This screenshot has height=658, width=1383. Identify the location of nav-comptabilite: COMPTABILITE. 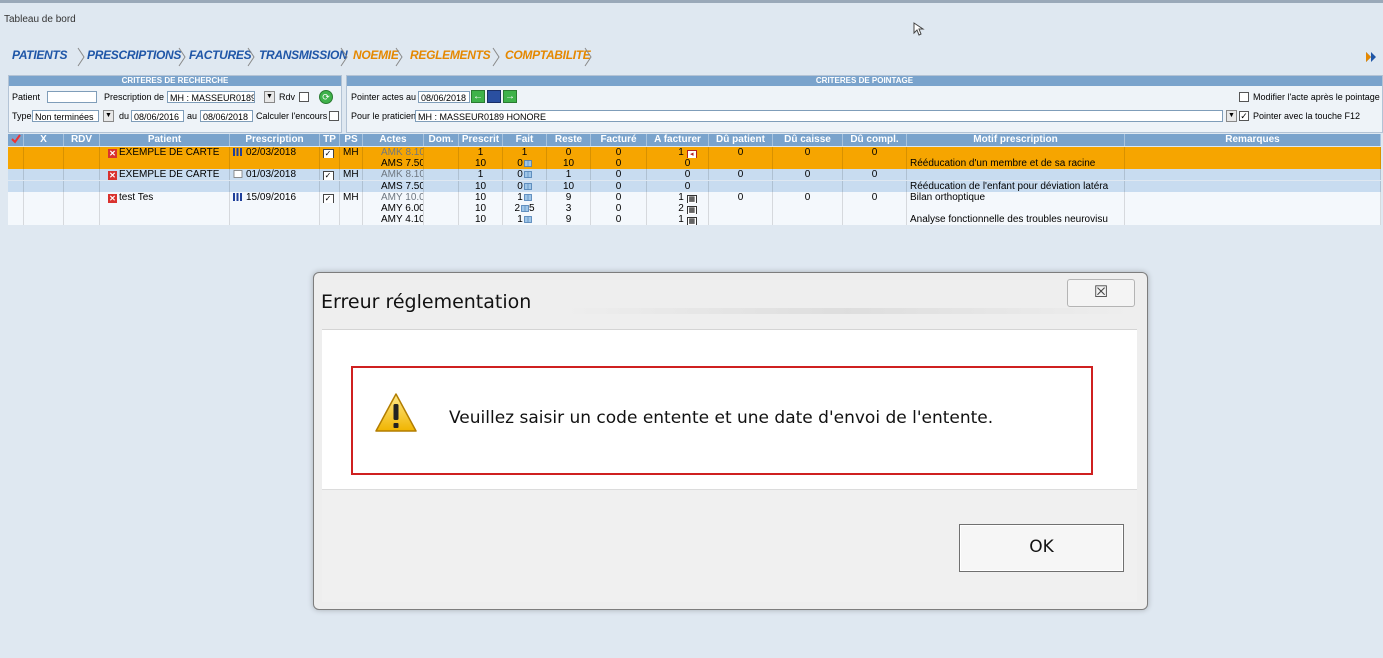
(548, 57).